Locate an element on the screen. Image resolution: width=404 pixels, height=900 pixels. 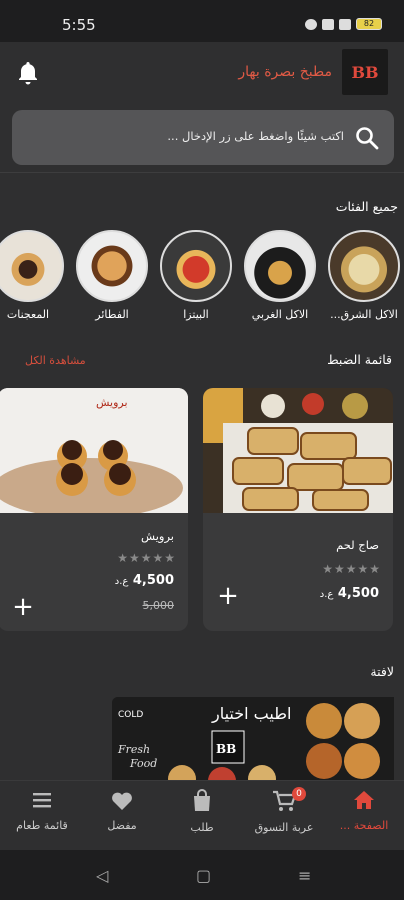
product-card: برويش برويش ★★★★★ 4,500 ع.د 5,000 + is located at coordinates (94, 509).